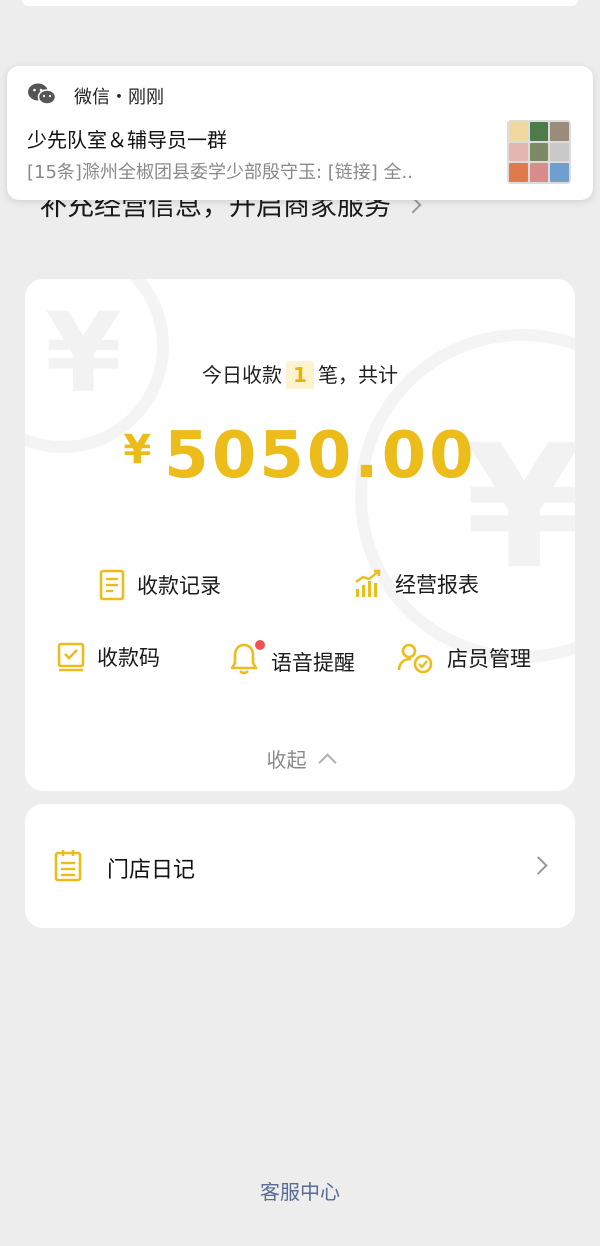 The width and height of the screenshot is (600, 1246). I want to click on business-reports-label: 经营报表, so click(437, 585).